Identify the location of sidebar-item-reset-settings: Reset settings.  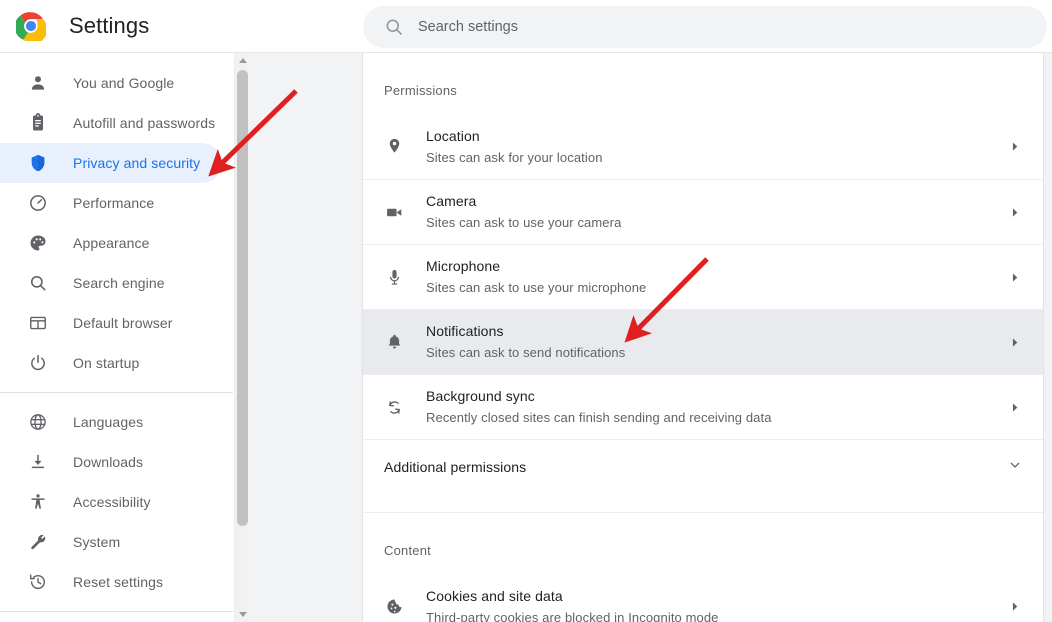
(111, 582).